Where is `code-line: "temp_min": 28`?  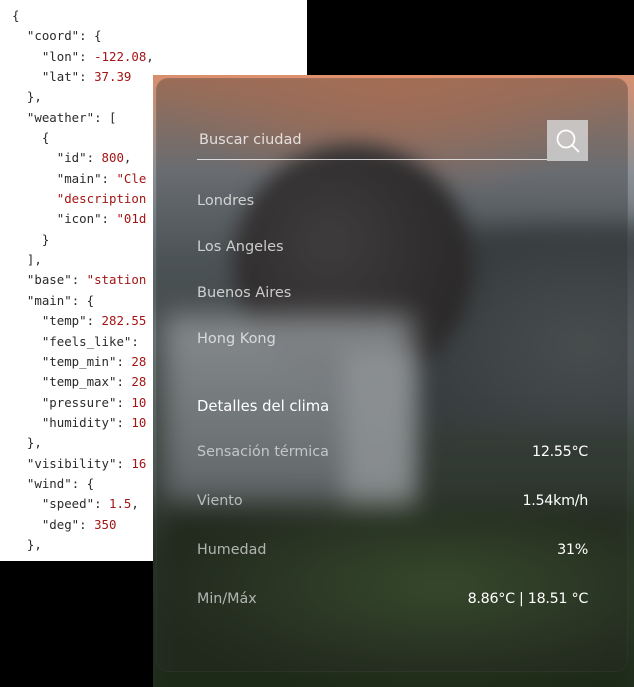 code-line: "temp_min": 28 is located at coordinates (94, 361).